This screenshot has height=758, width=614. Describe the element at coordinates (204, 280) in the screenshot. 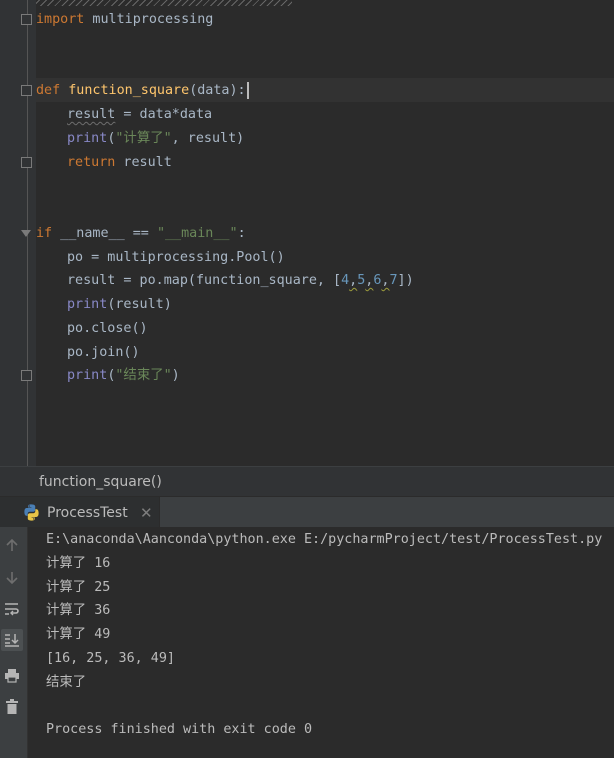

I see `statement-prefix: result = po.map(function_square, [` at that location.